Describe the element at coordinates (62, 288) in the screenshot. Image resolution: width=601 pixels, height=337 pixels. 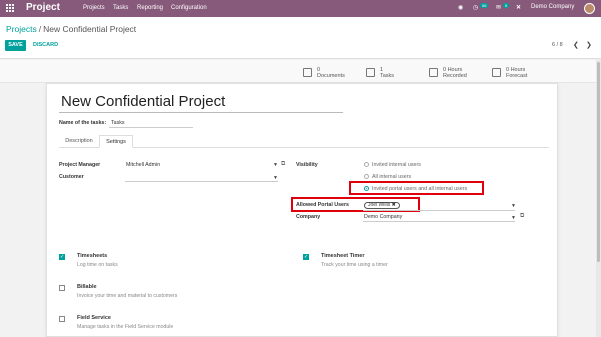
I see `billable-checkbox` at that location.